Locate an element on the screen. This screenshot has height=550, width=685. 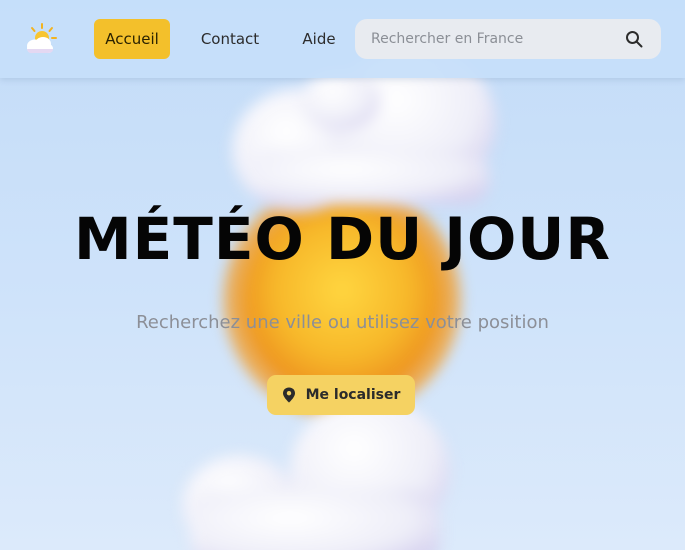
search-input is located at coordinates (485, 39).